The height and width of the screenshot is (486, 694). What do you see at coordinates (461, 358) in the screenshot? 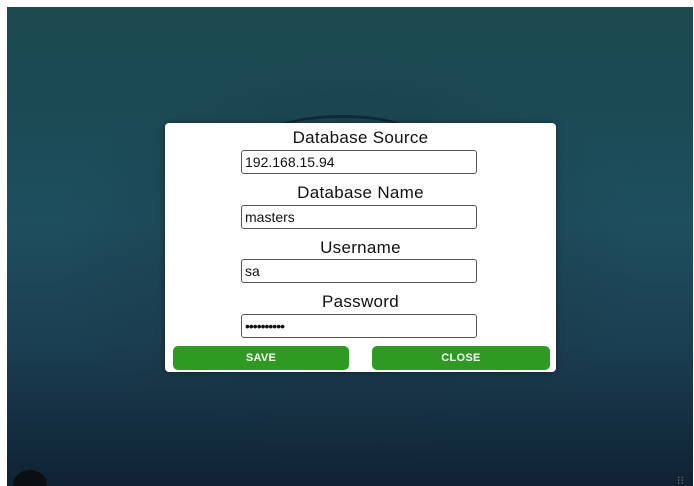
I see `close-button: CLOSE` at bounding box center [461, 358].